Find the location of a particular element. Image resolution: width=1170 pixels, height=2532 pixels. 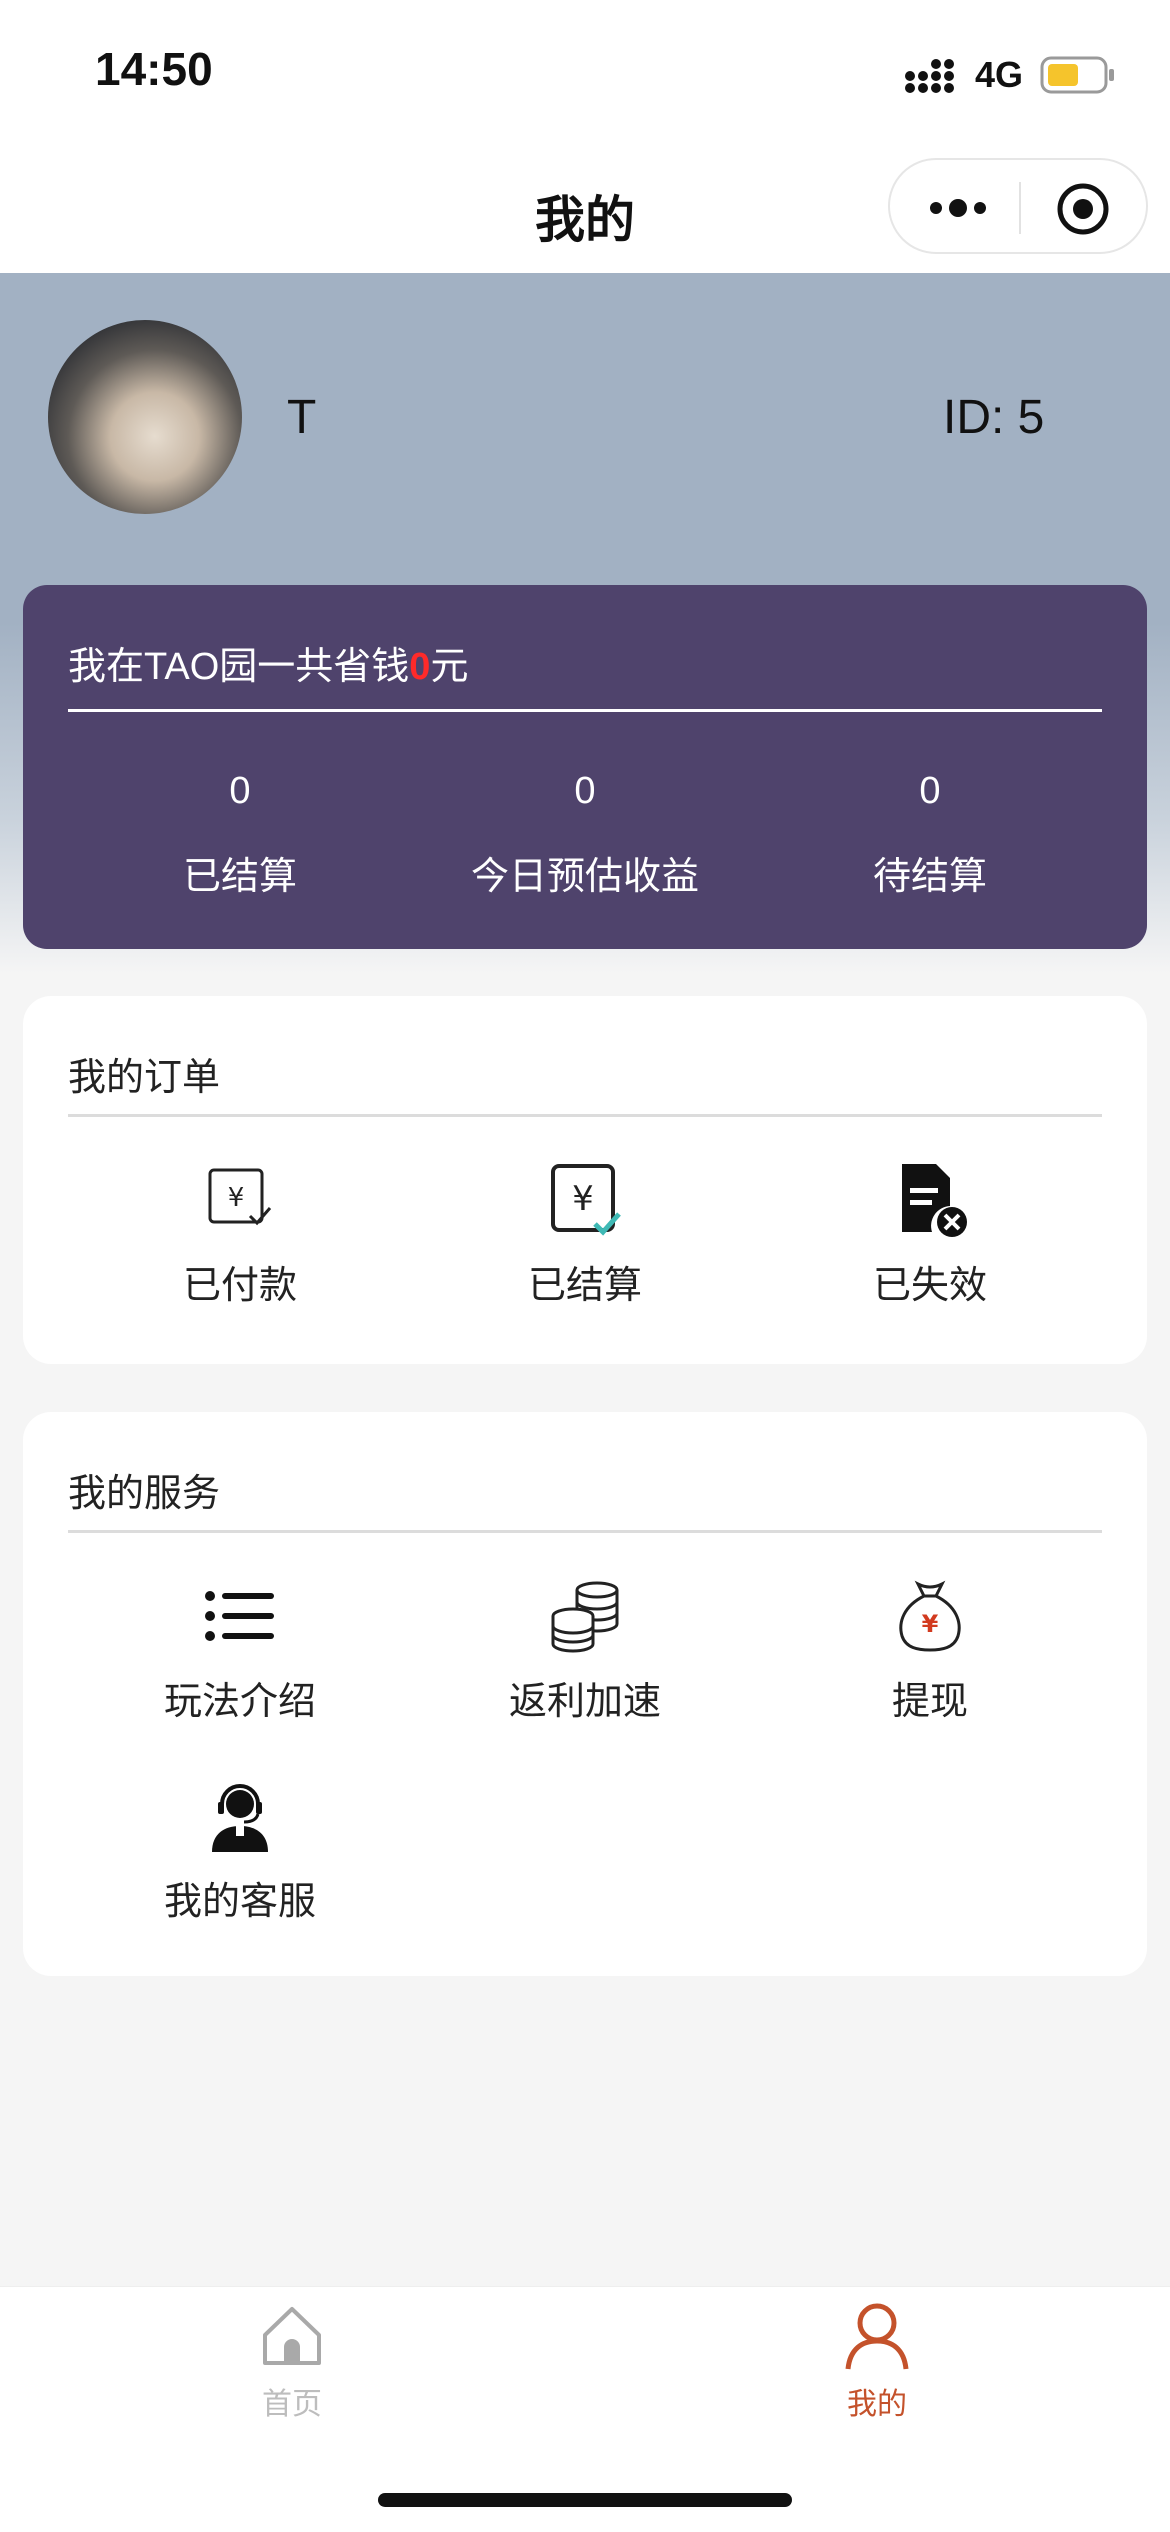

savings-suffix: 元 is located at coordinates (449, 667).